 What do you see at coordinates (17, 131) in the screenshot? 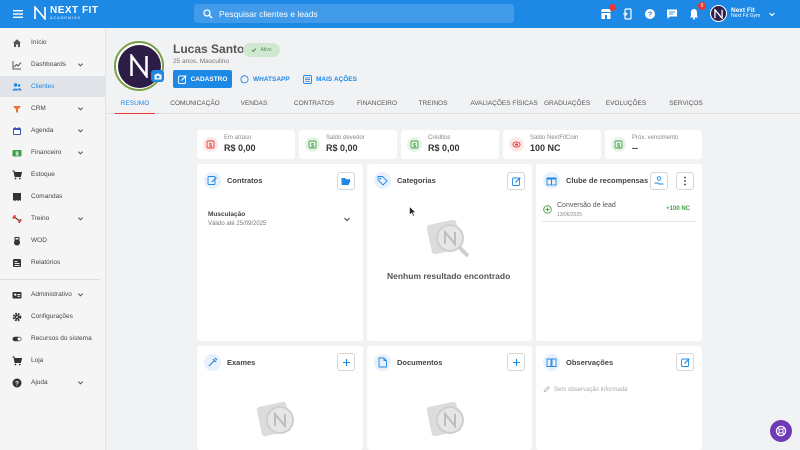
I see `calendar-icon` at bounding box center [17, 131].